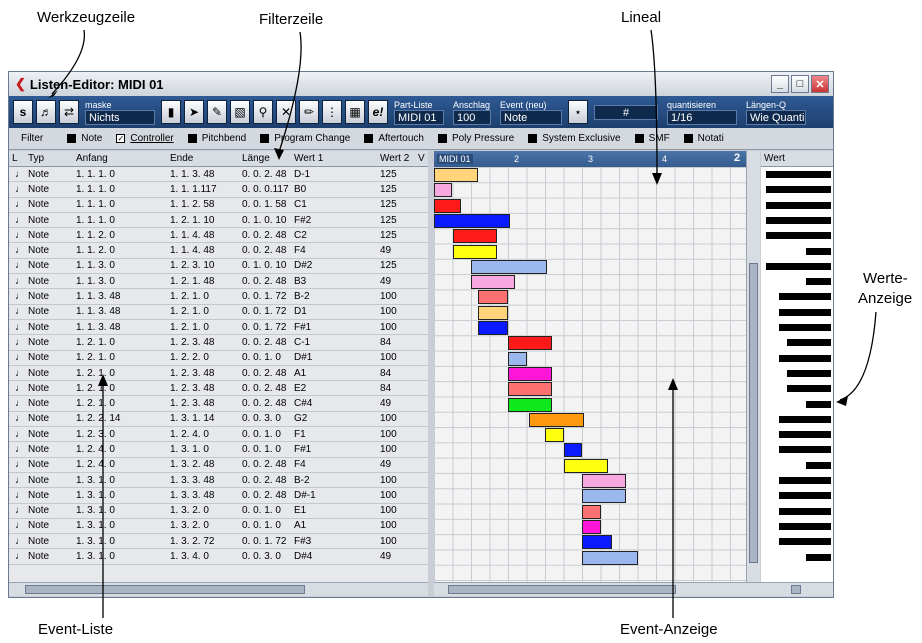 The width and height of the screenshot is (922, 643). I want to click on arrow-lineal, so click(654, 103).